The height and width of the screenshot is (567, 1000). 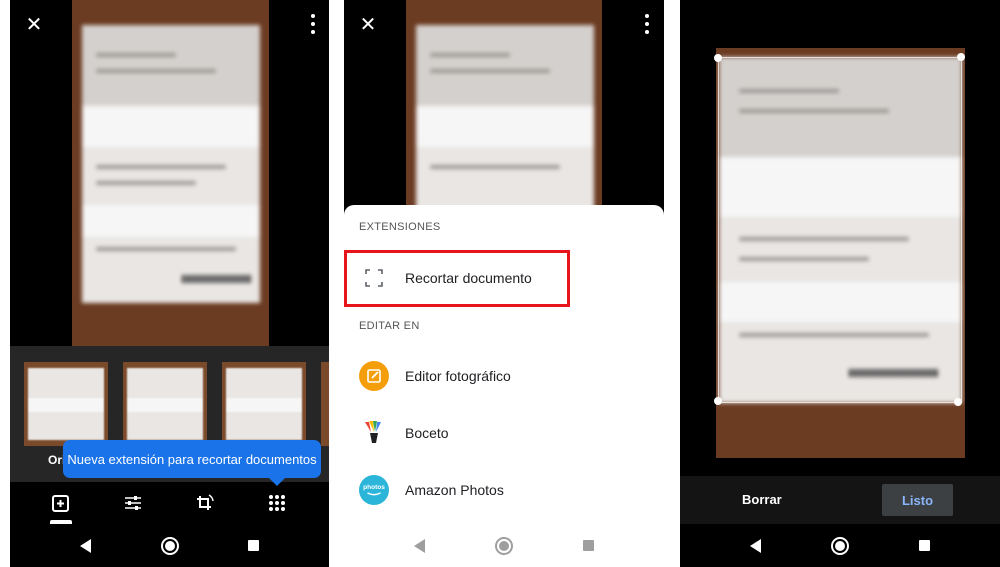 What do you see at coordinates (457, 278) in the screenshot?
I see `highlight-box` at bounding box center [457, 278].